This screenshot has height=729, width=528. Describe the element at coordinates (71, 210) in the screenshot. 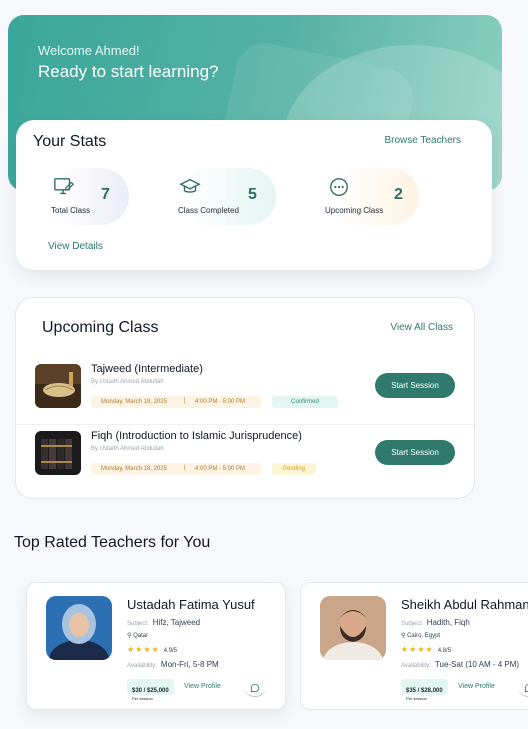

I see `stat-label: Total Class` at that location.